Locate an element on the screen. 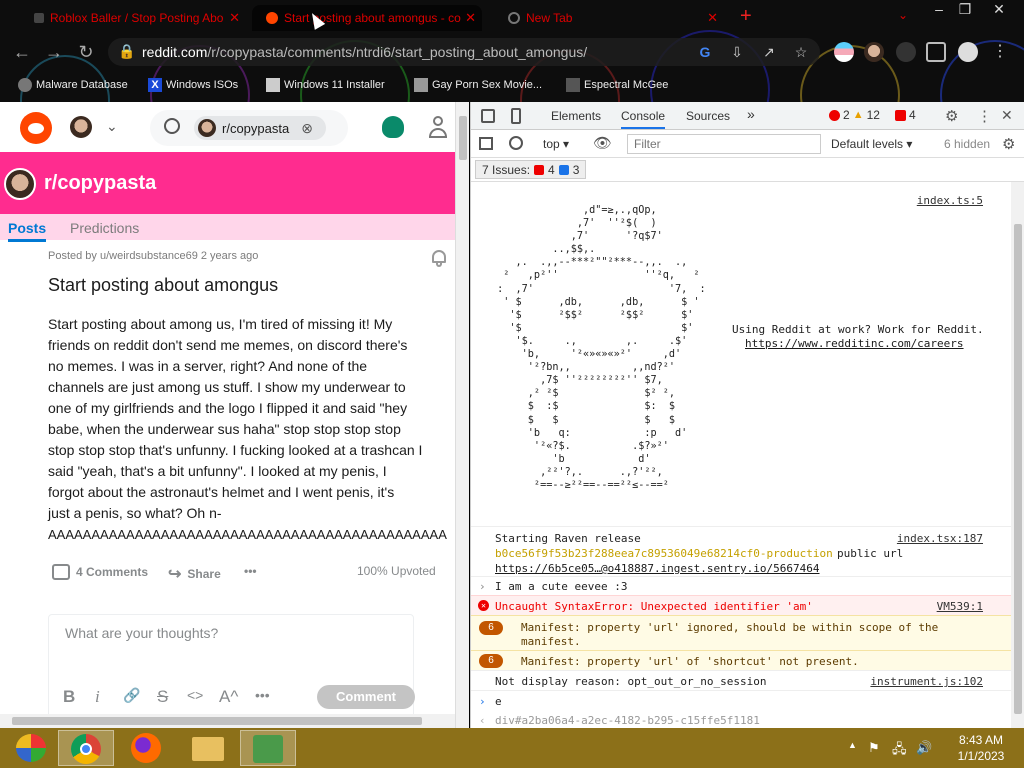 This screenshot has height=768, width=1024. clear-chip-icon: ⊗ is located at coordinates (307, 128).